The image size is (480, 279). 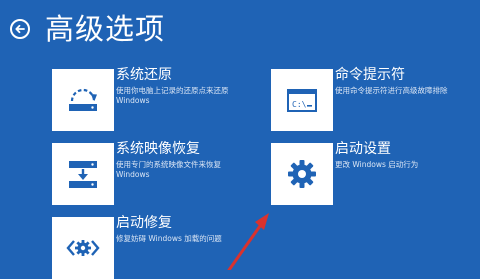 What do you see at coordinates (158, 149) in the screenshot?
I see `option-title: 系统映像恢复` at bounding box center [158, 149].